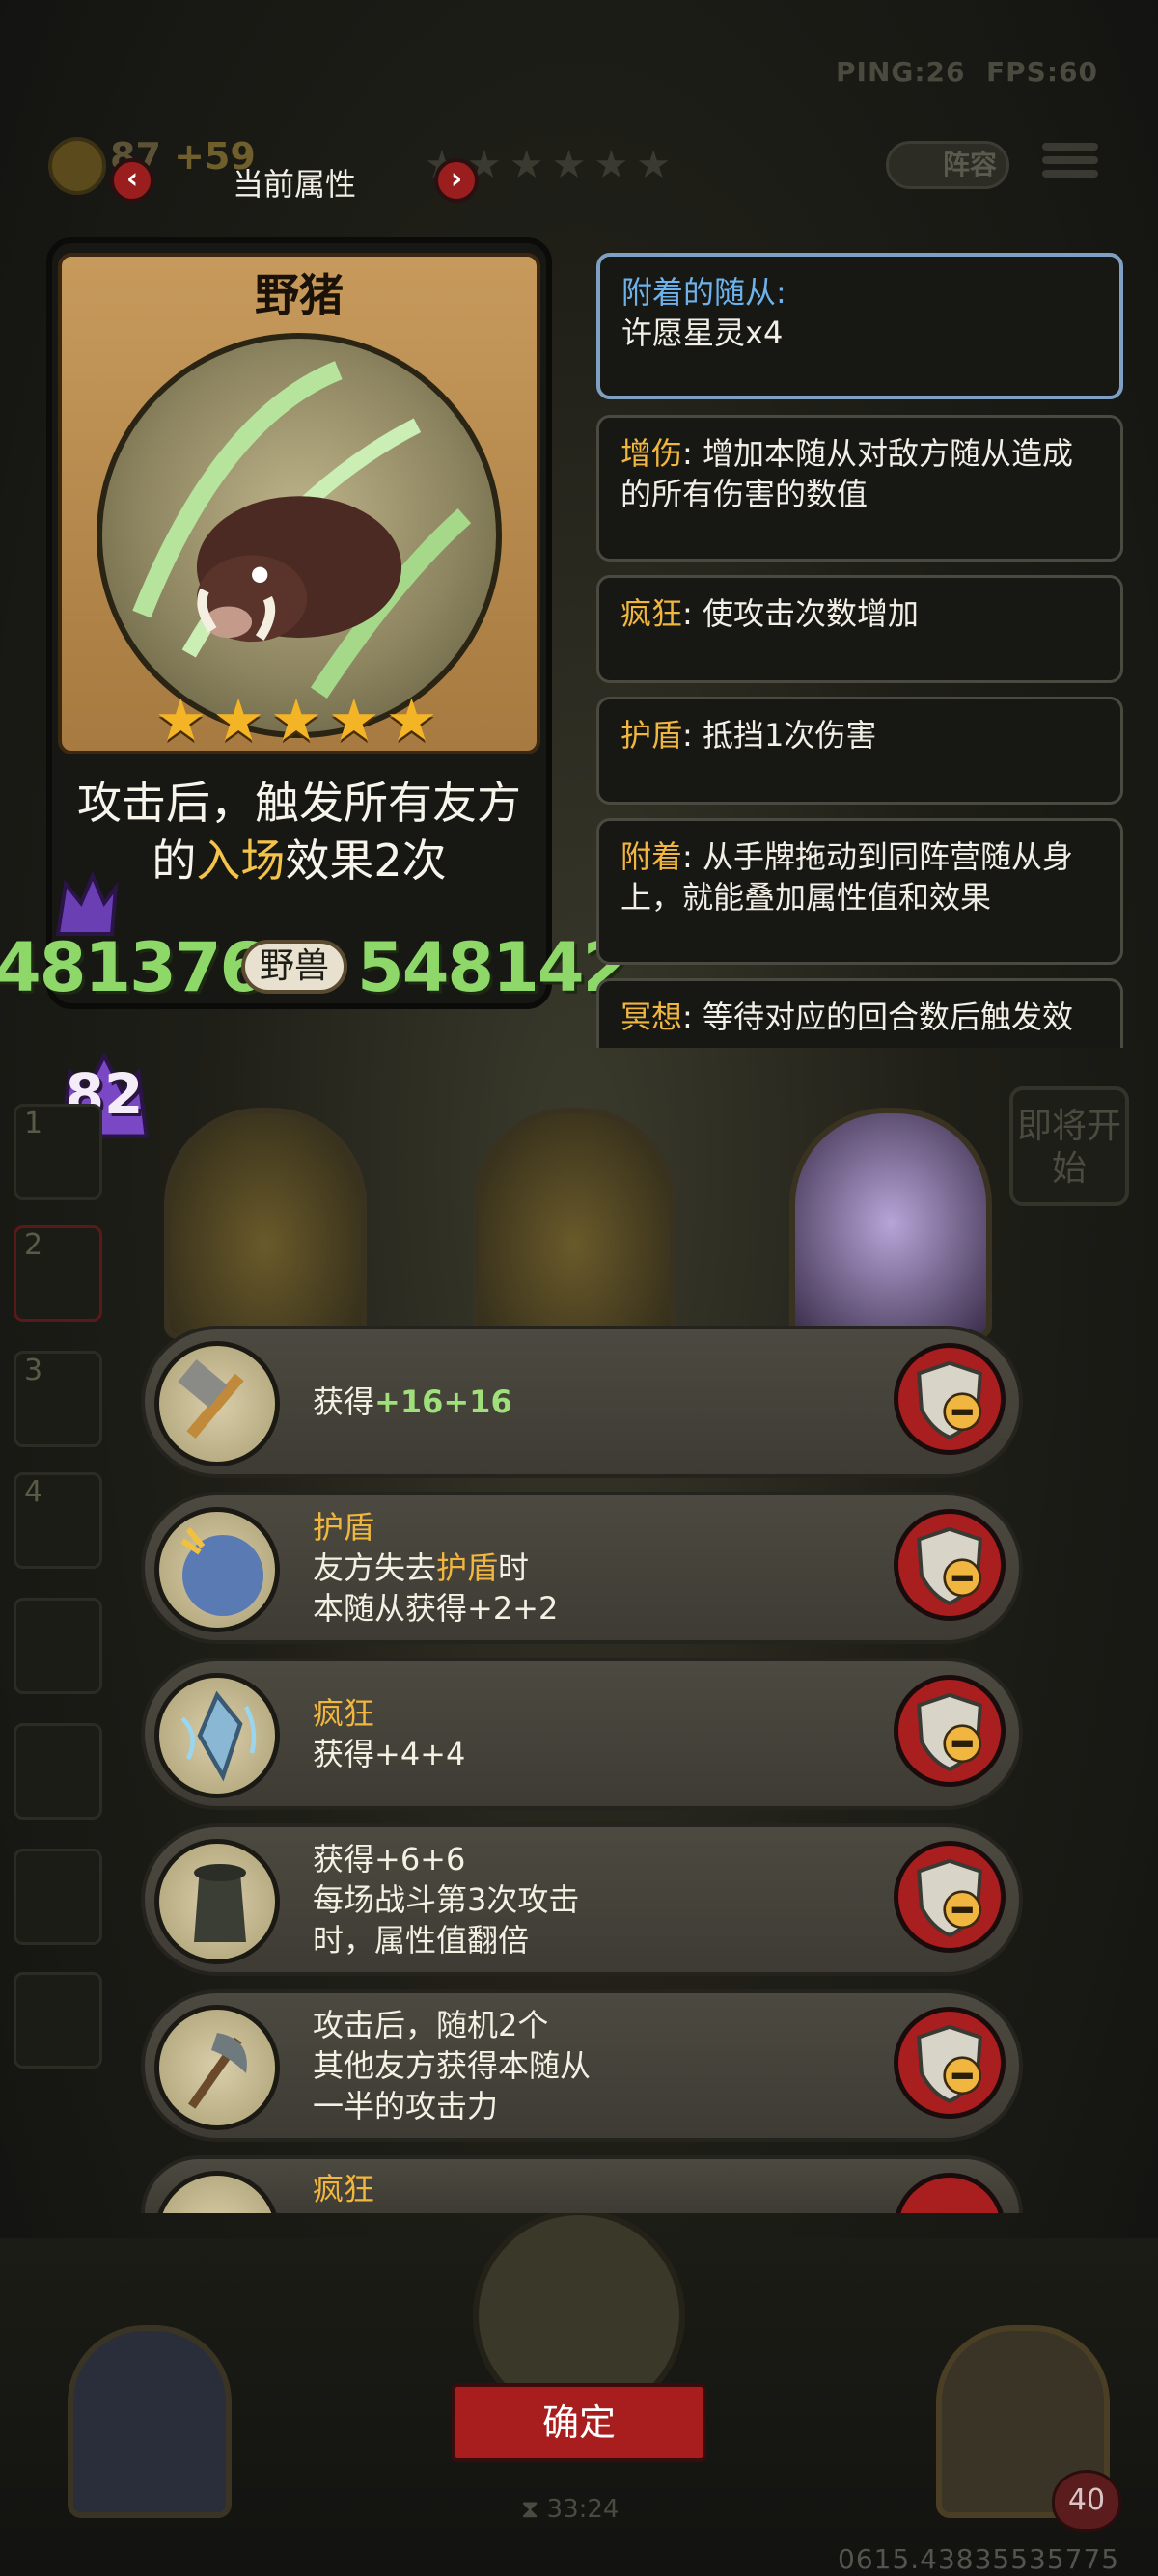  I want to click on enchant-line: 友方失去, so click(375, 1568).